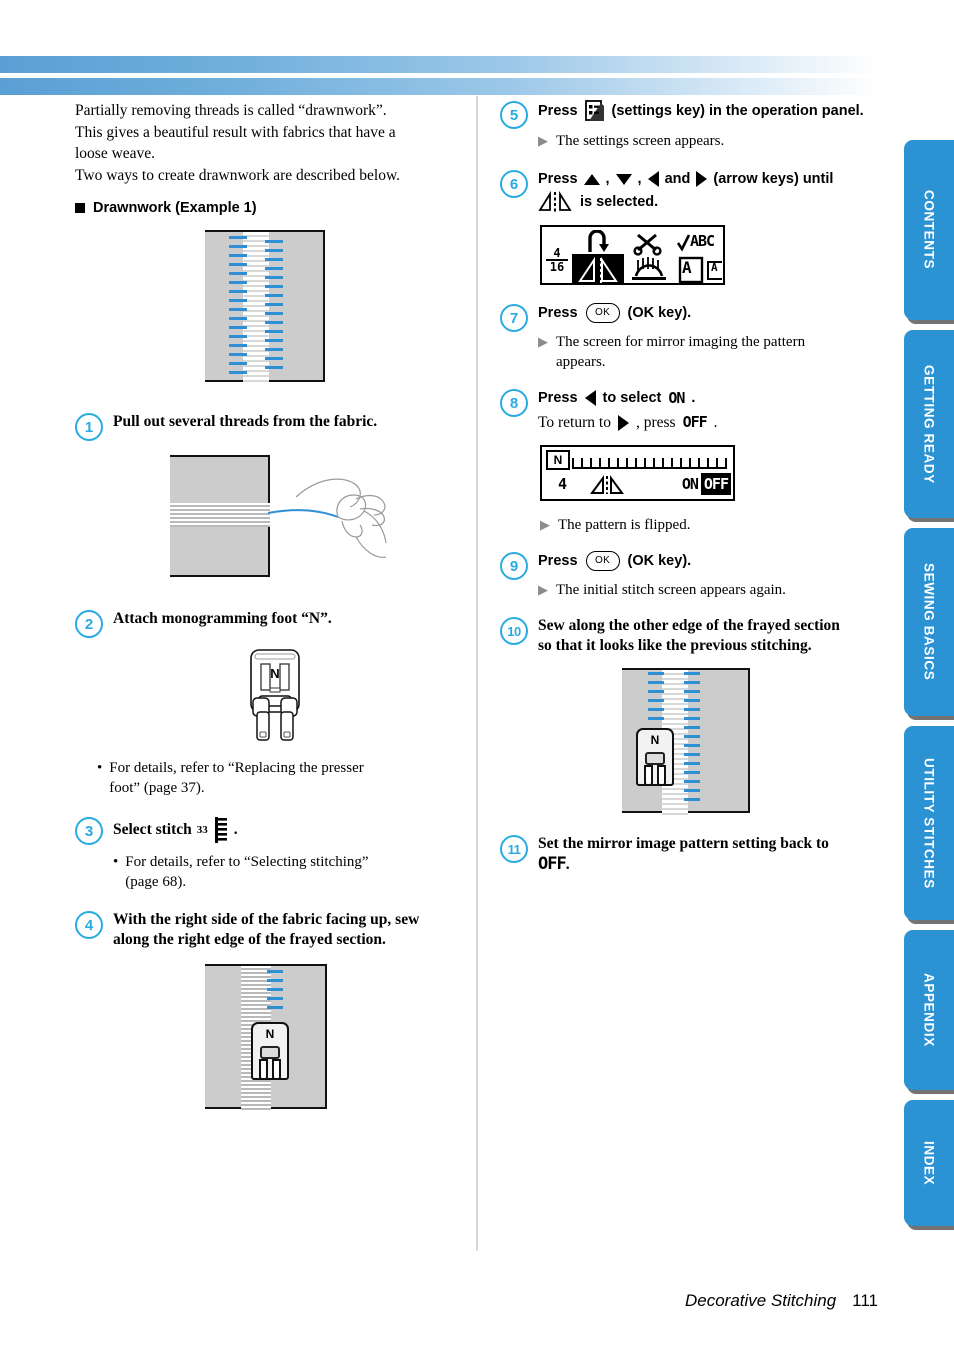 Image resolution: width=954 pixels, height=1348 pixels. I want to click on lcd-mirror-bottom-row: 4 ON OFF, so click(637, 484).